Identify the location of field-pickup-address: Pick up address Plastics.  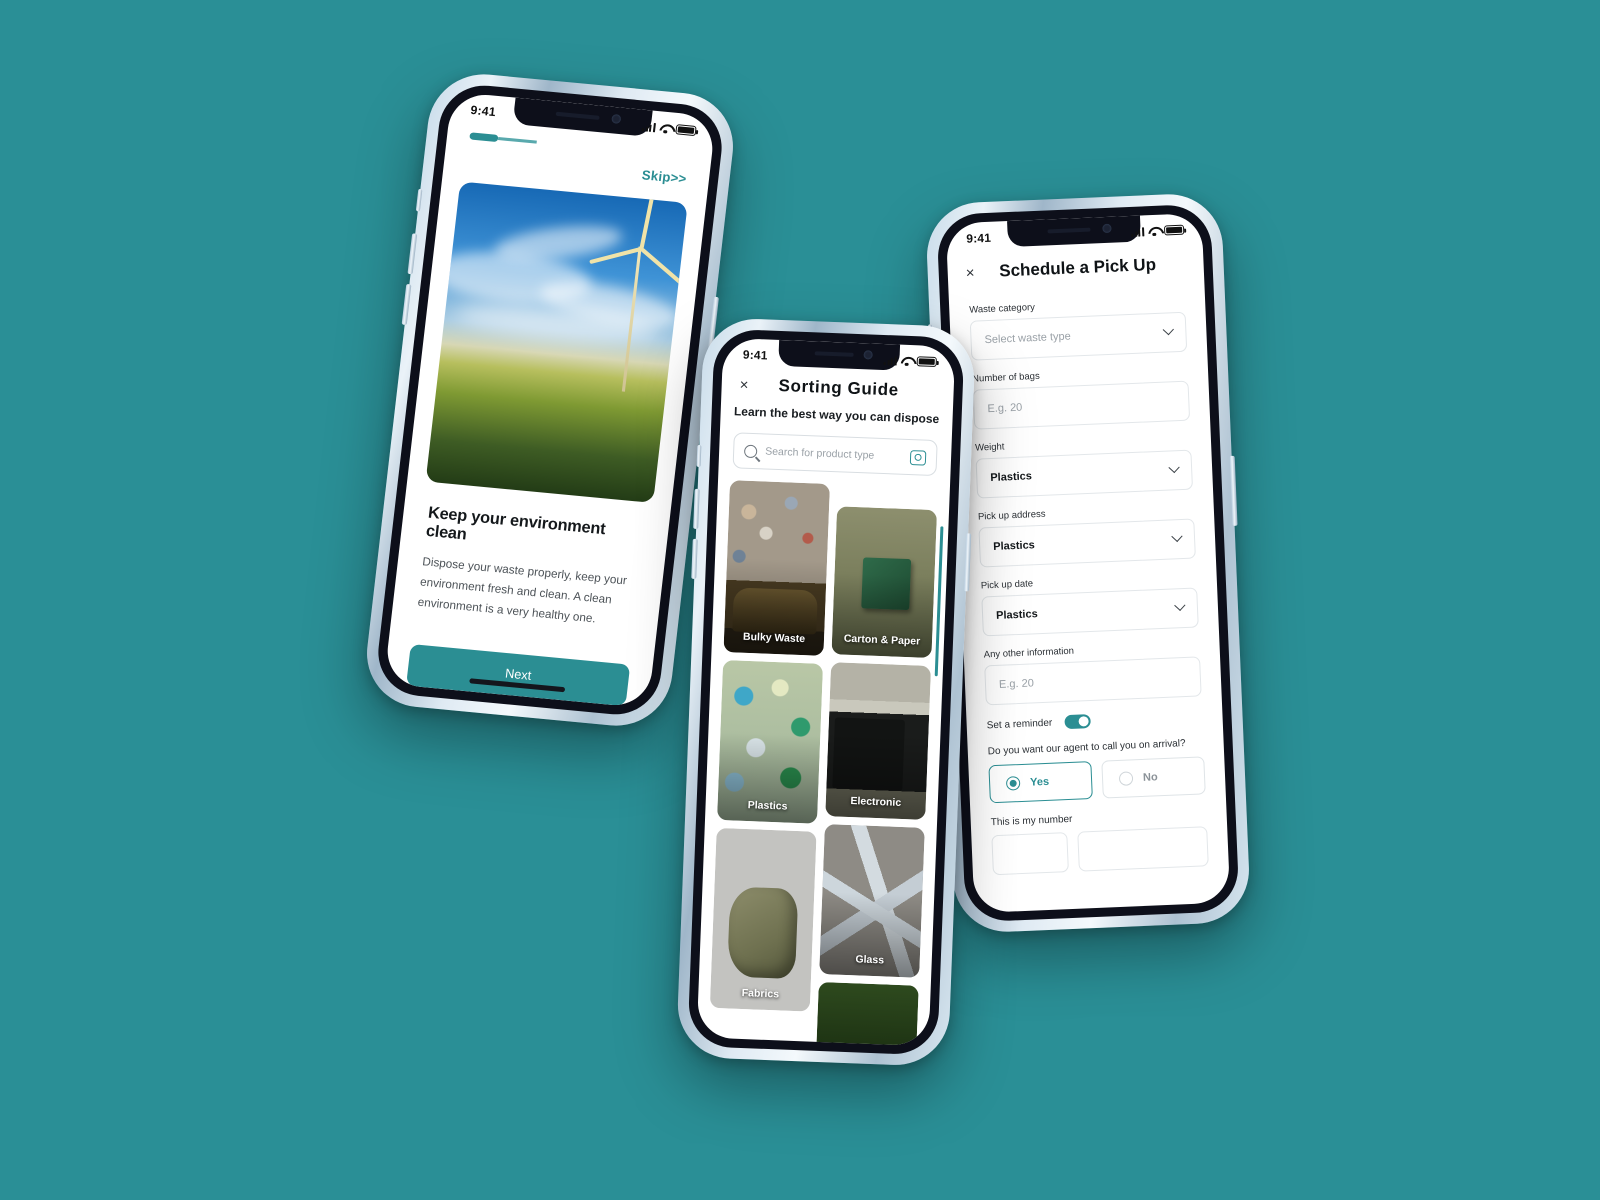
(1087, 535).